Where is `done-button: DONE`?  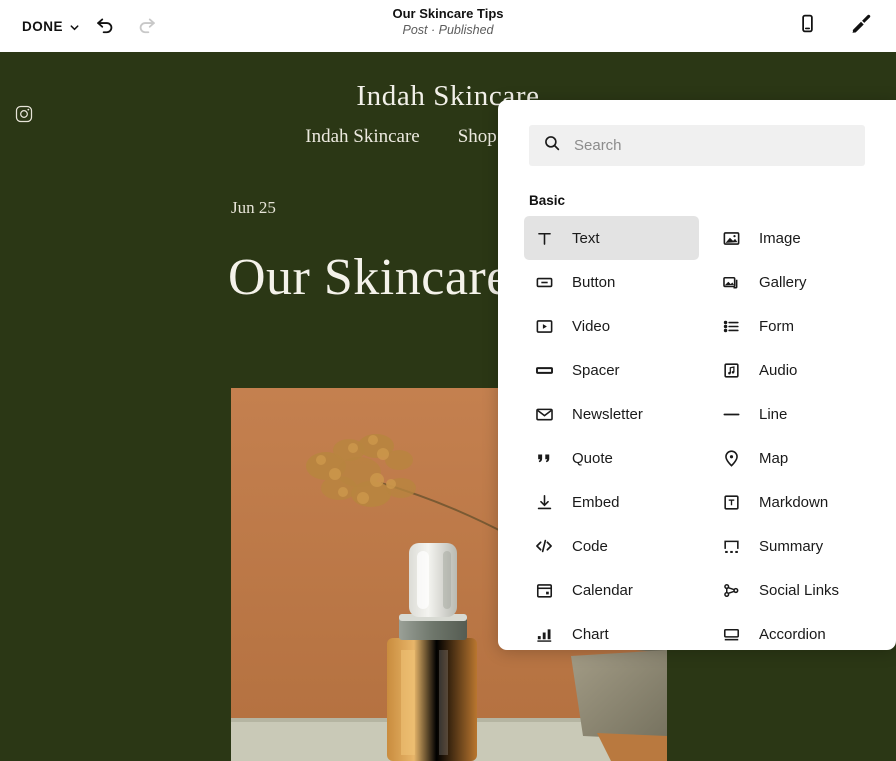 done-button: DONE is located at coordinates (51, 26).